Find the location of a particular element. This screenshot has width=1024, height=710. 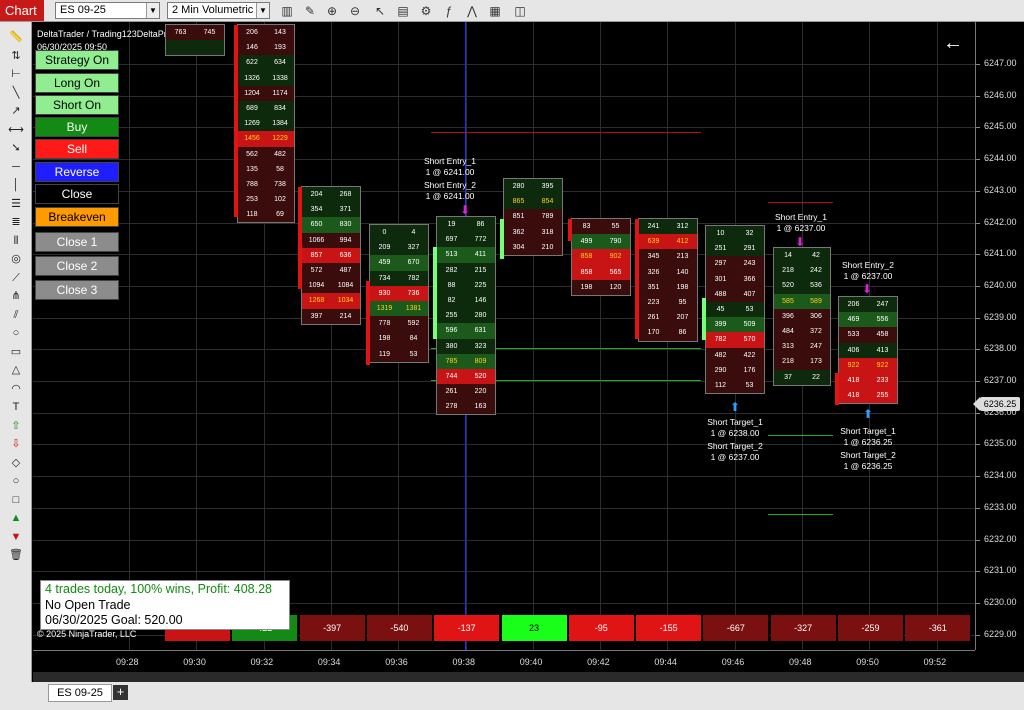

strategy-icon: ⚙ is located at coordinates (426, 11).